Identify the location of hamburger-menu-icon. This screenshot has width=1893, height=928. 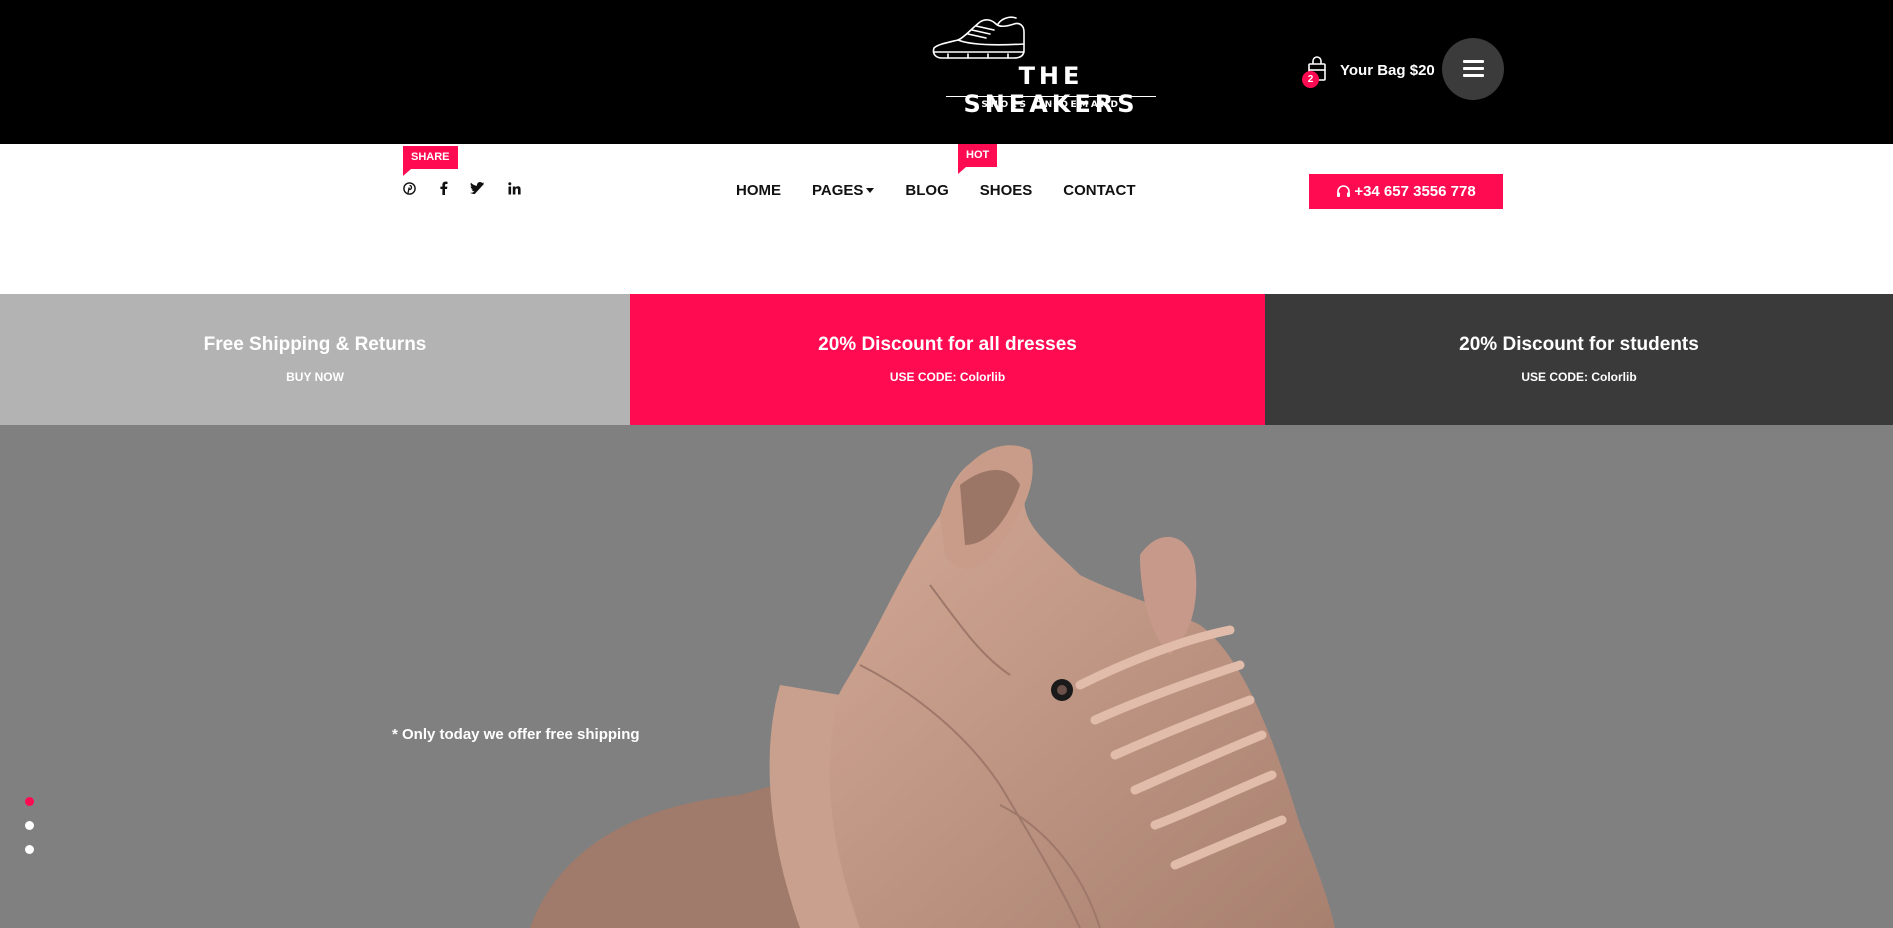
(1473, 61).